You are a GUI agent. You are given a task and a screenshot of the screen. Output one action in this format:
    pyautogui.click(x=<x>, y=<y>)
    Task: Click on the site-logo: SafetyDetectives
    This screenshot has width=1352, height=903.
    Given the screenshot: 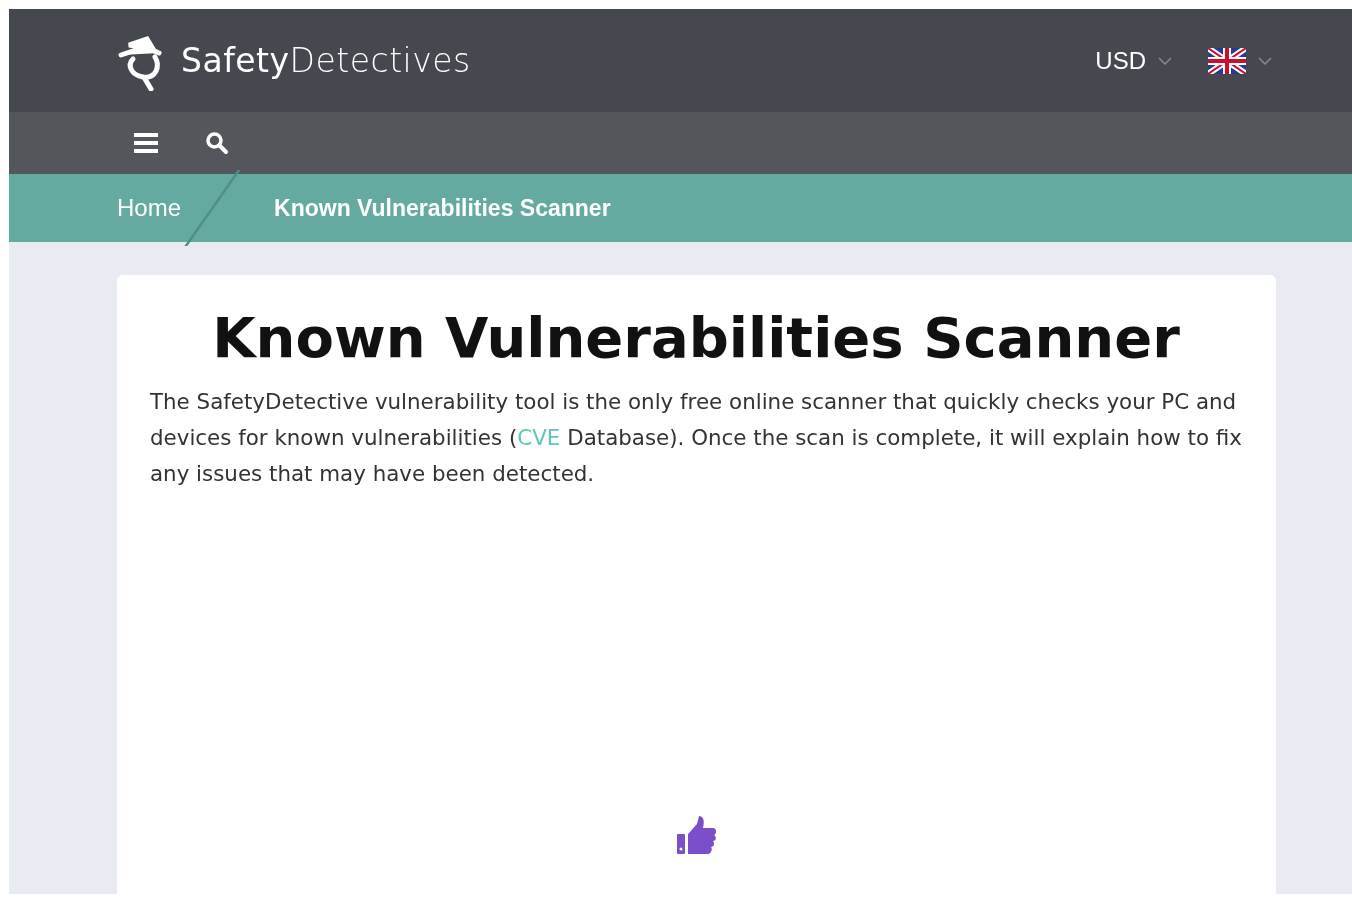 What is the action you would take?
    pyautogui.click(x=326, y=60)
    